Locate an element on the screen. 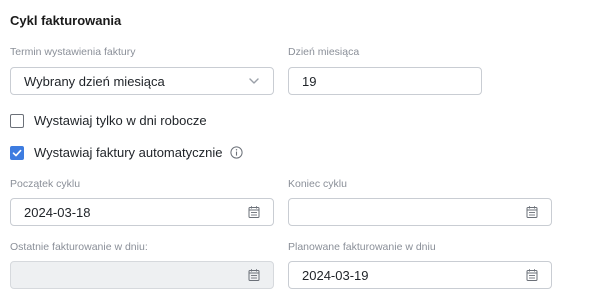 Image resolution: width=600 pixels, height=307 pixels. last-invoicing-input is located at coordinates (142, 275).